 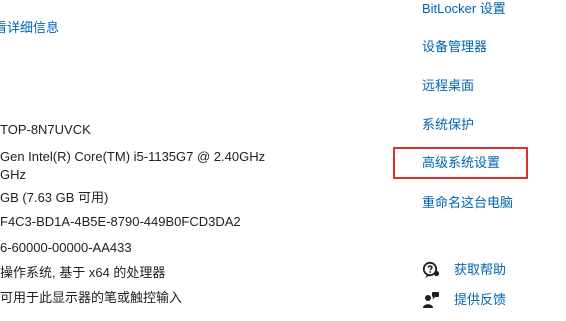 What do you see at coordinates (66, 247) in the screenshot?
I see `product-id-value: 6-60000-00000-AA433` at bounding box center [66, 247].